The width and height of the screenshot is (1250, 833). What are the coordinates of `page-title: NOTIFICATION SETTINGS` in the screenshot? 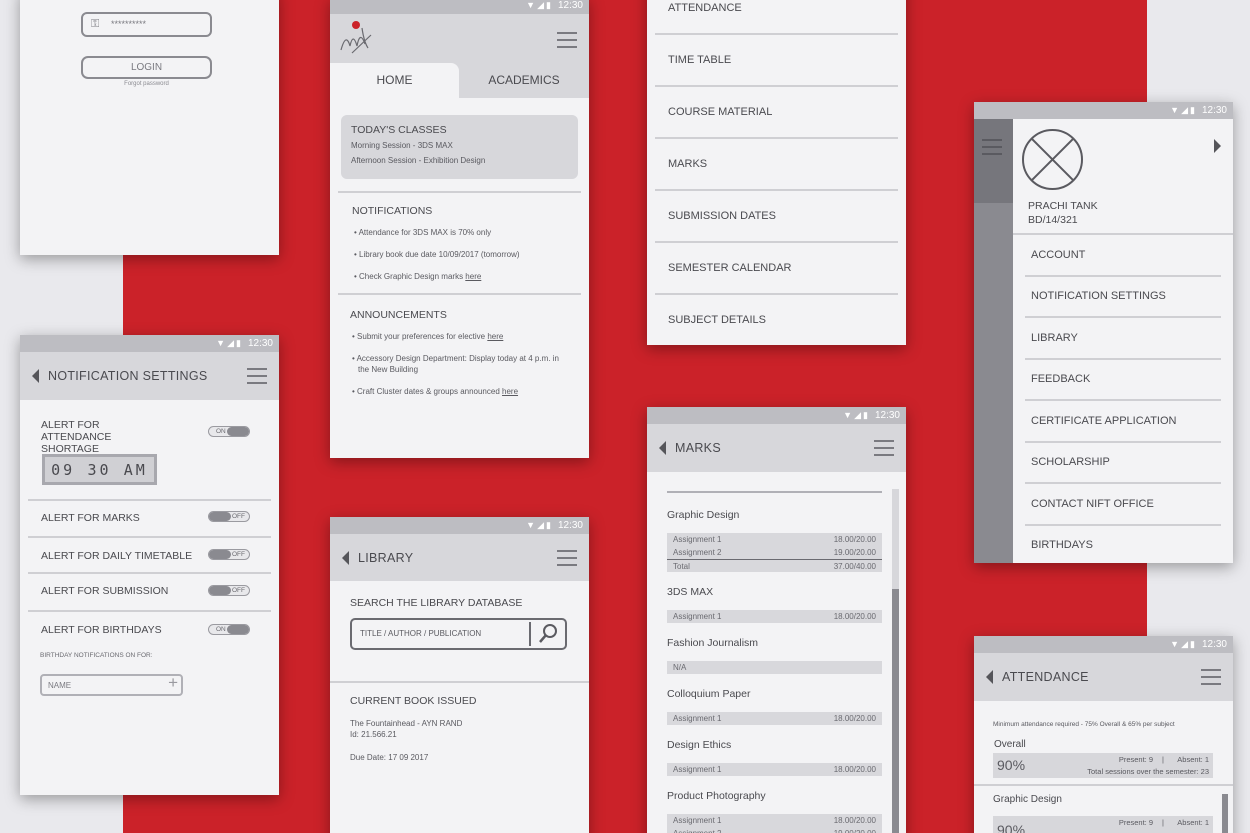 It's located at (128, 376).